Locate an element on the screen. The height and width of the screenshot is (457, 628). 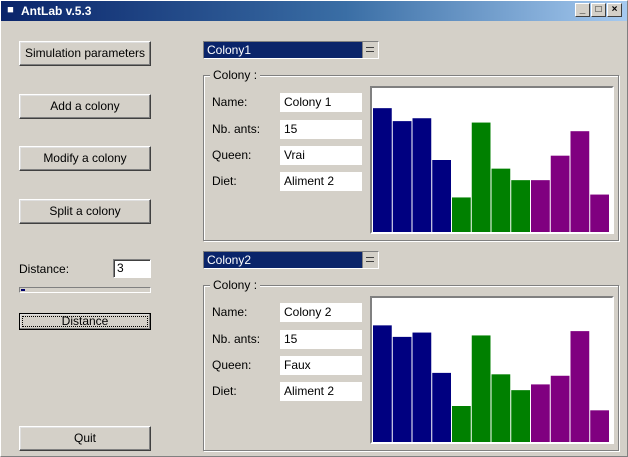
close-button: × is located at coordinates (614, 10).